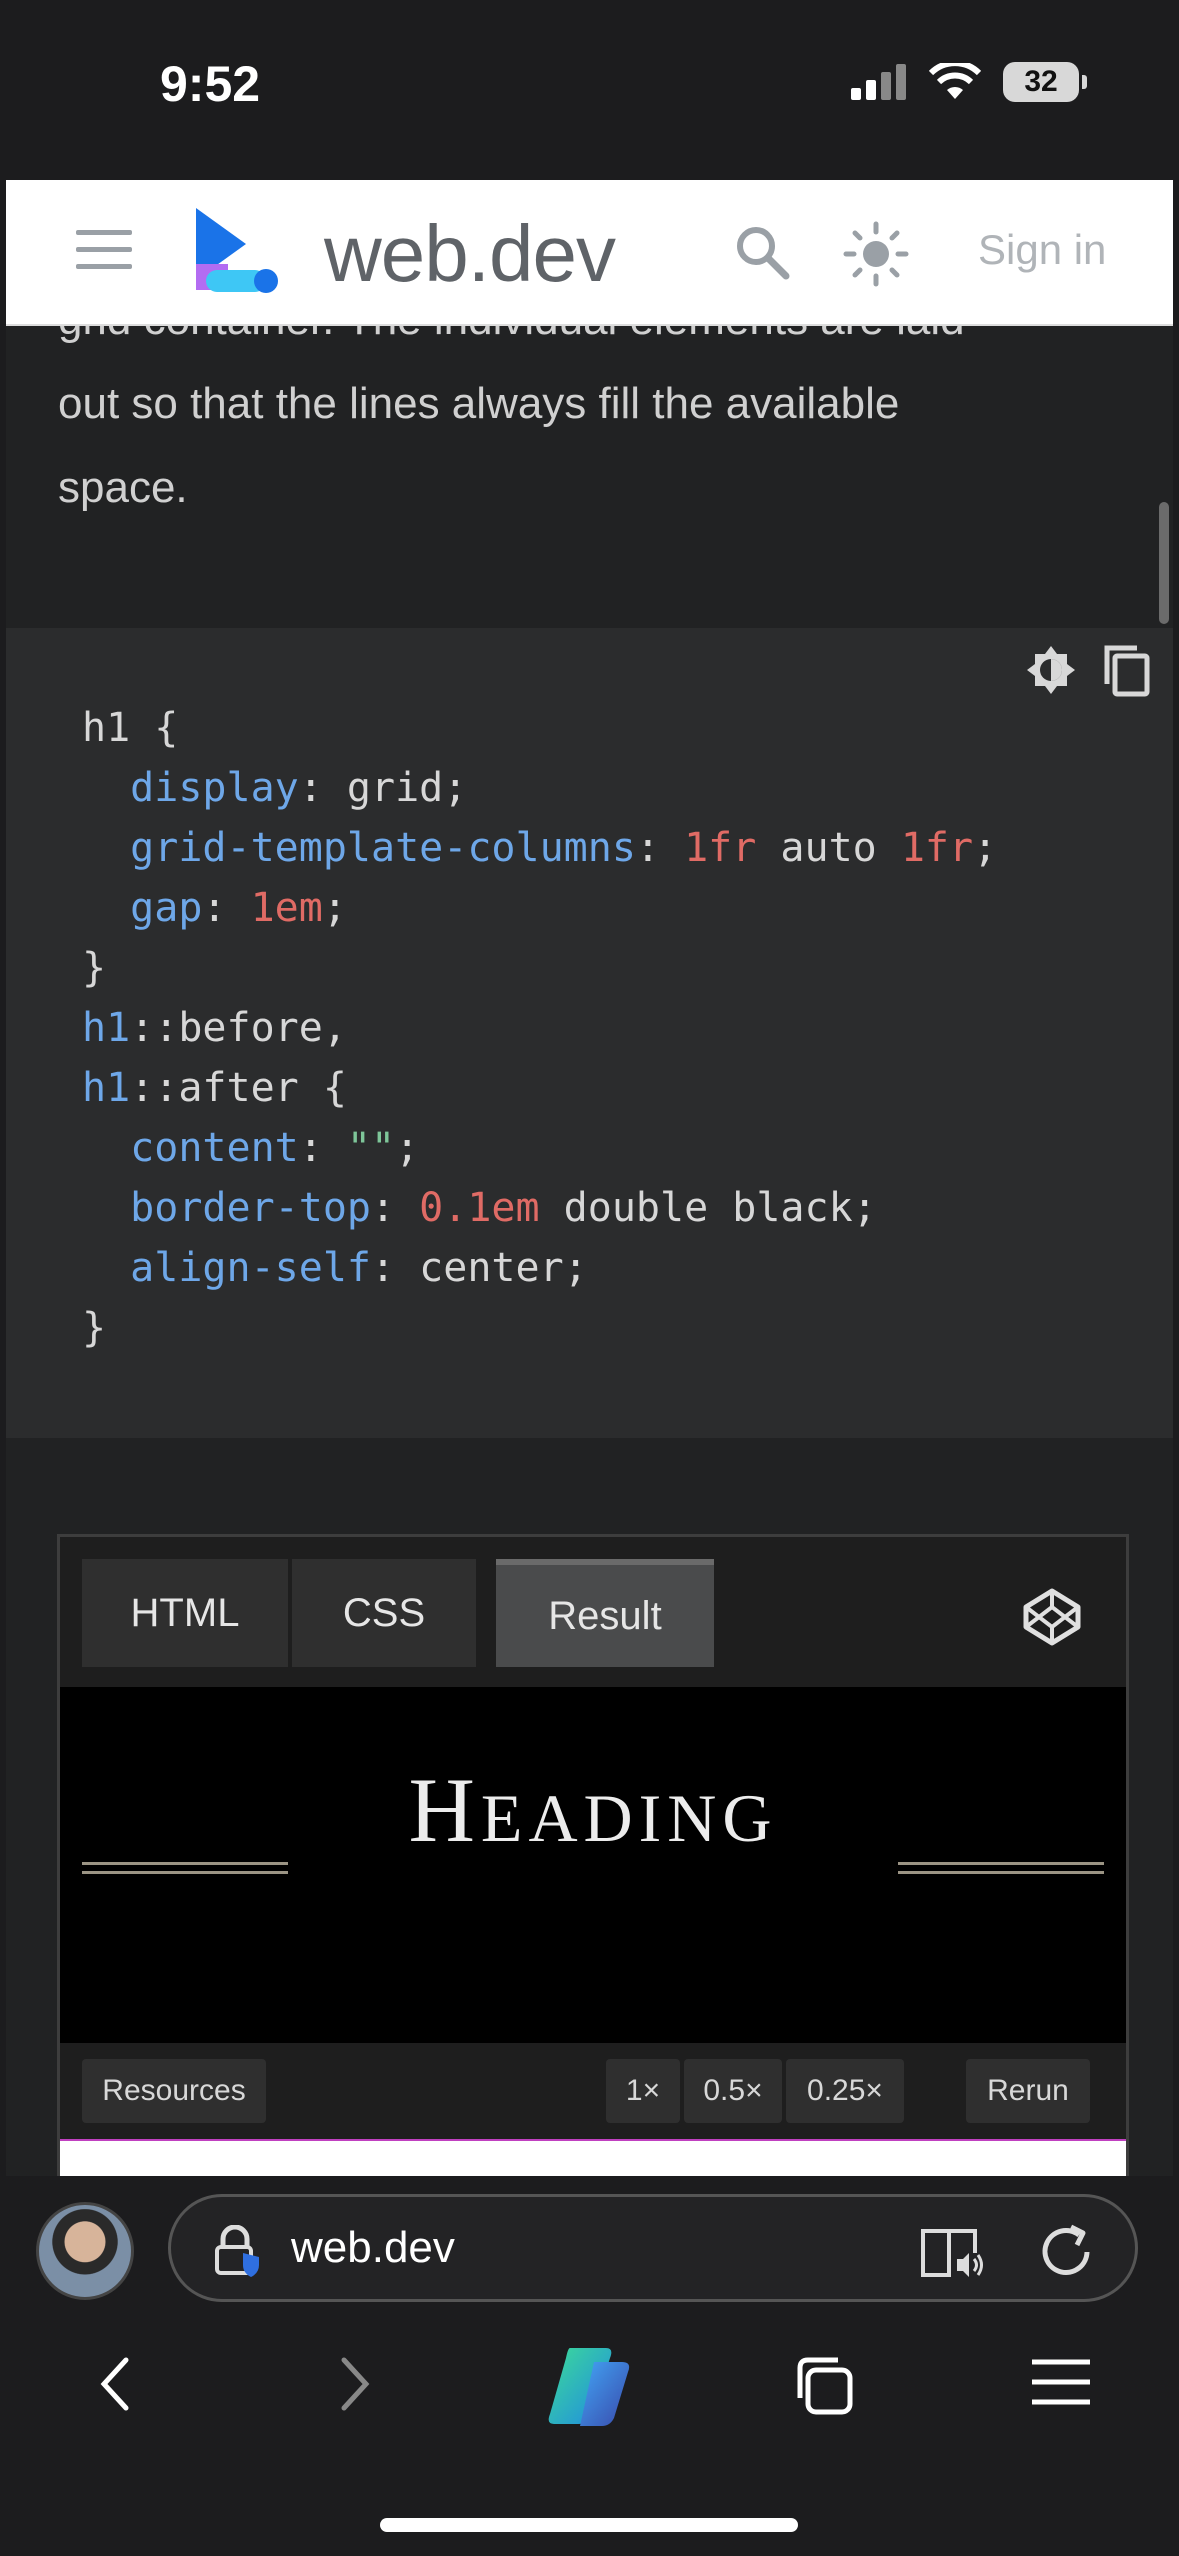 The width and height of the screenshot is (1179, 2556). What do you see at coordinates (876, 254) in the screenshot?
I see `light-theme-icon` at bounding box center [876, 254].